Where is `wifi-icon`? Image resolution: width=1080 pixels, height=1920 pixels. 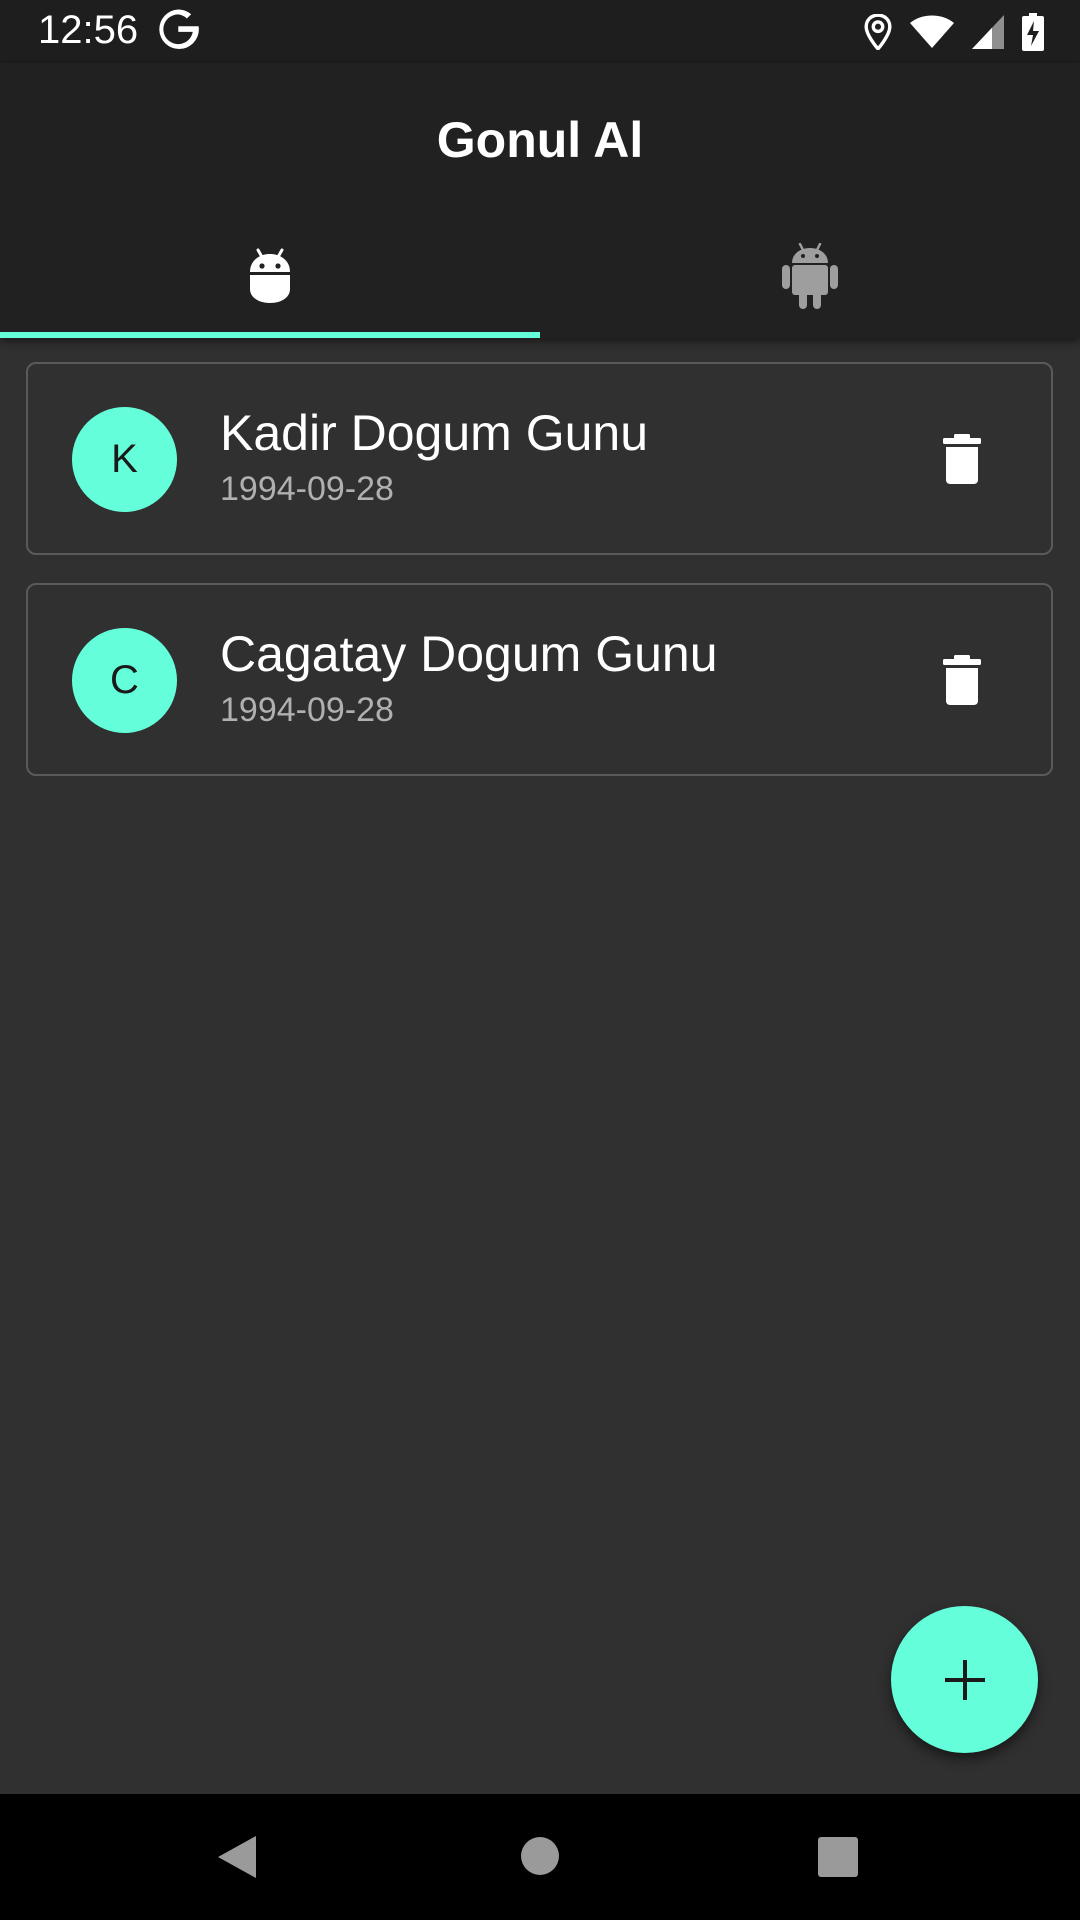
wifi-icon is located at coordinates (932, 31).